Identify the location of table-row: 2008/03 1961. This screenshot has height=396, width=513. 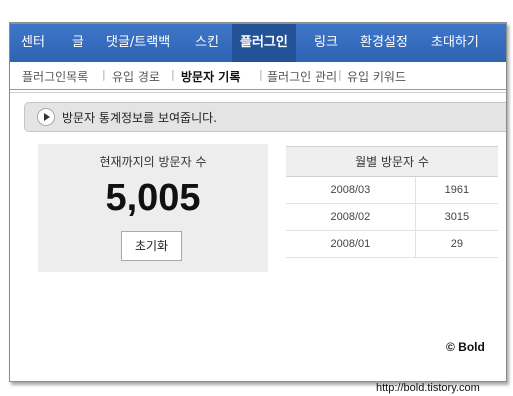
(392, 190).